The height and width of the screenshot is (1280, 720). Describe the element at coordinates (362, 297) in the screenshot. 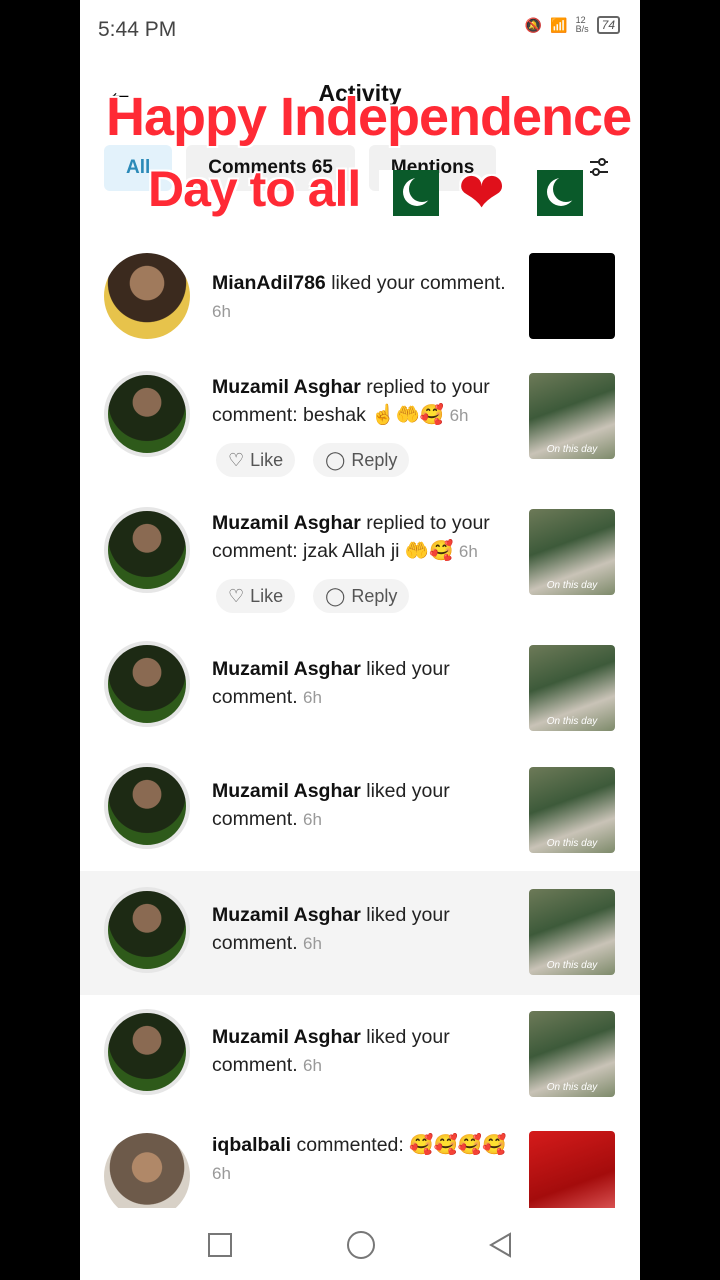

I see `activity-text: MianAdil786 liked your comment. 6h` at that location.